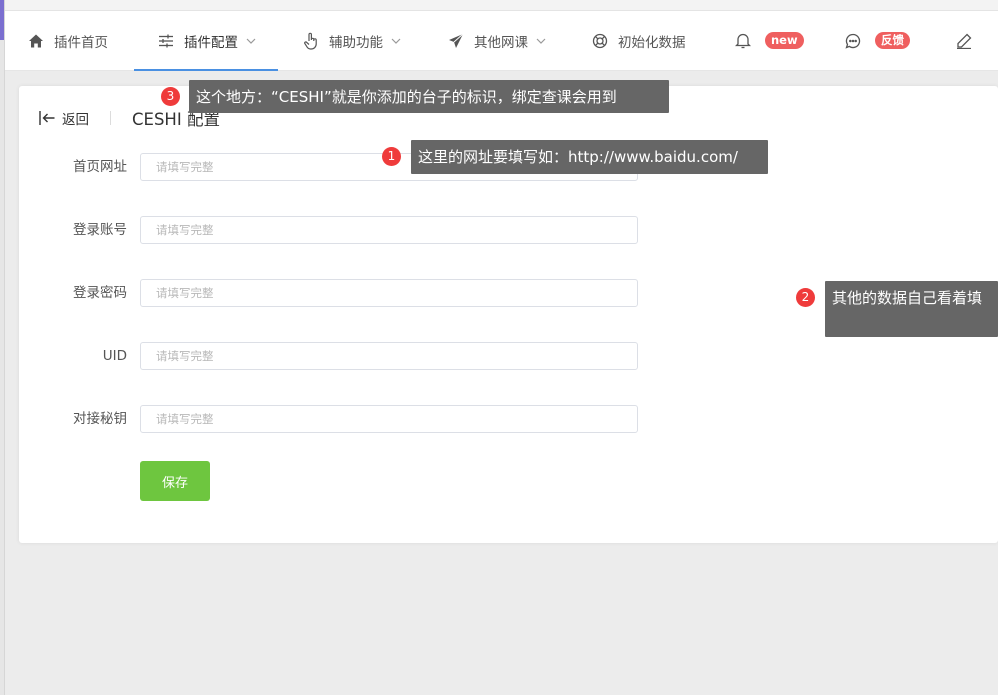  I want to click on form-row-login-account: 登录账号, so click(339, 231).